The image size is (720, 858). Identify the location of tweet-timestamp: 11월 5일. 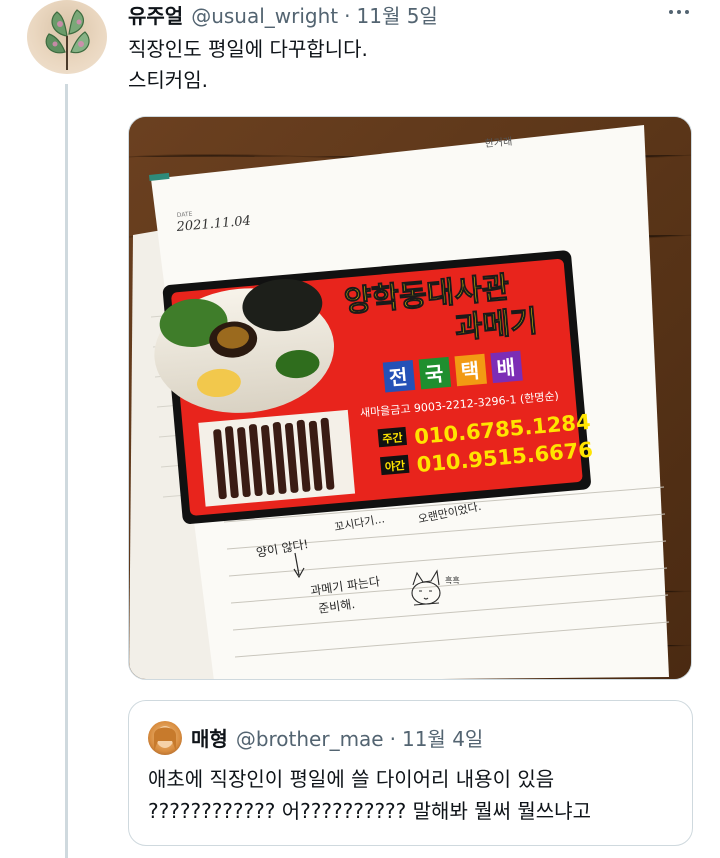
(397, 14).